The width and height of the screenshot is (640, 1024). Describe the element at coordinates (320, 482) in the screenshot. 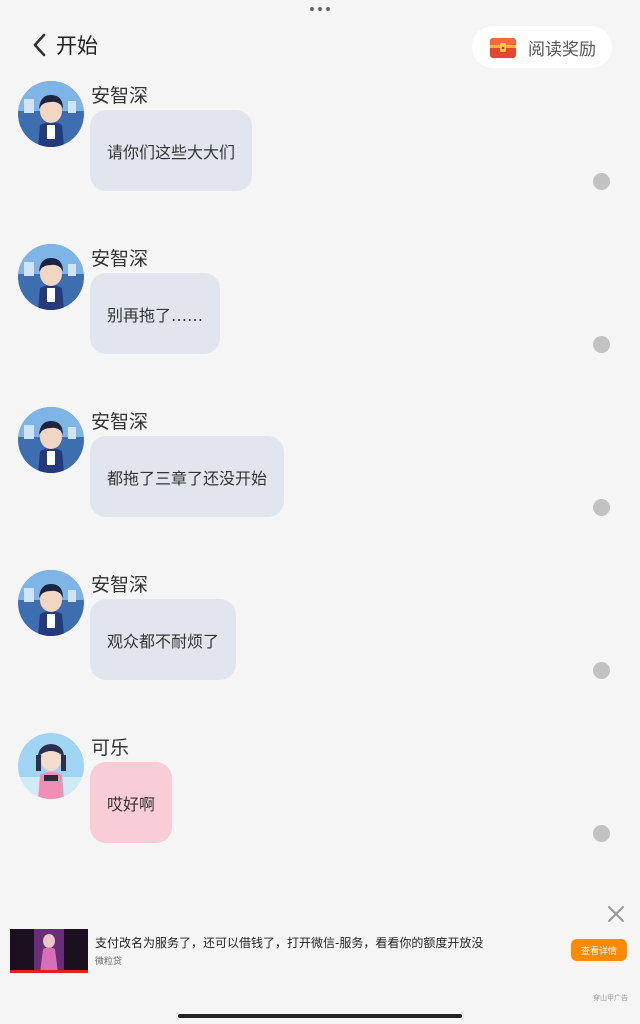

I see `chat-message: 安智深 都拖了三章了还没开始` at that location.